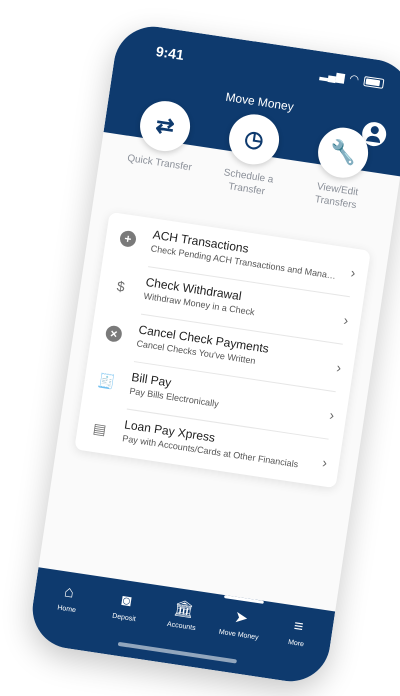 The image size is (400, 696). Describe the element at coordinates (165, 126) in the screenshot. I see `transfer-arrows-icon: ⇄` at that location.